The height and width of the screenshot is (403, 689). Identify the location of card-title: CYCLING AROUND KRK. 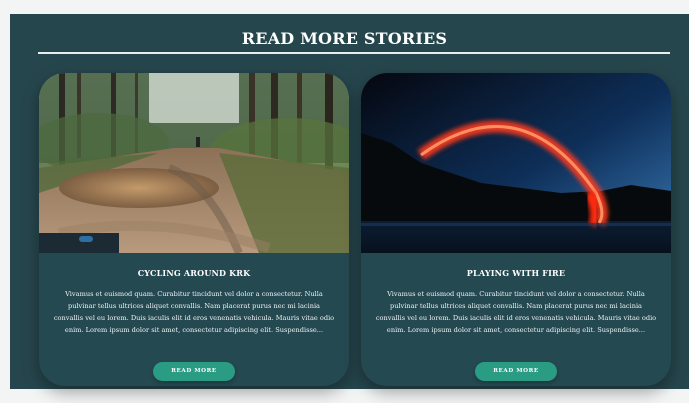
(194, 273).